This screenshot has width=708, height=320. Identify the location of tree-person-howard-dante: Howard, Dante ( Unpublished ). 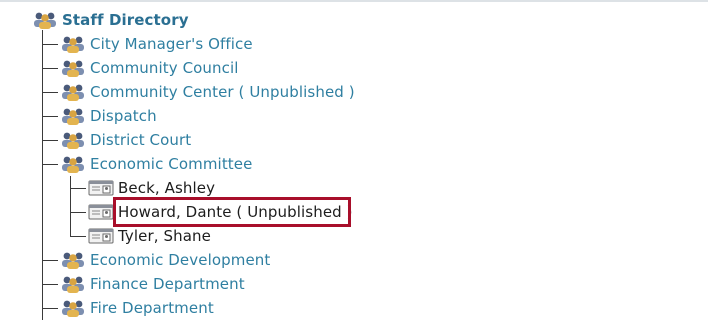
(220, 212).